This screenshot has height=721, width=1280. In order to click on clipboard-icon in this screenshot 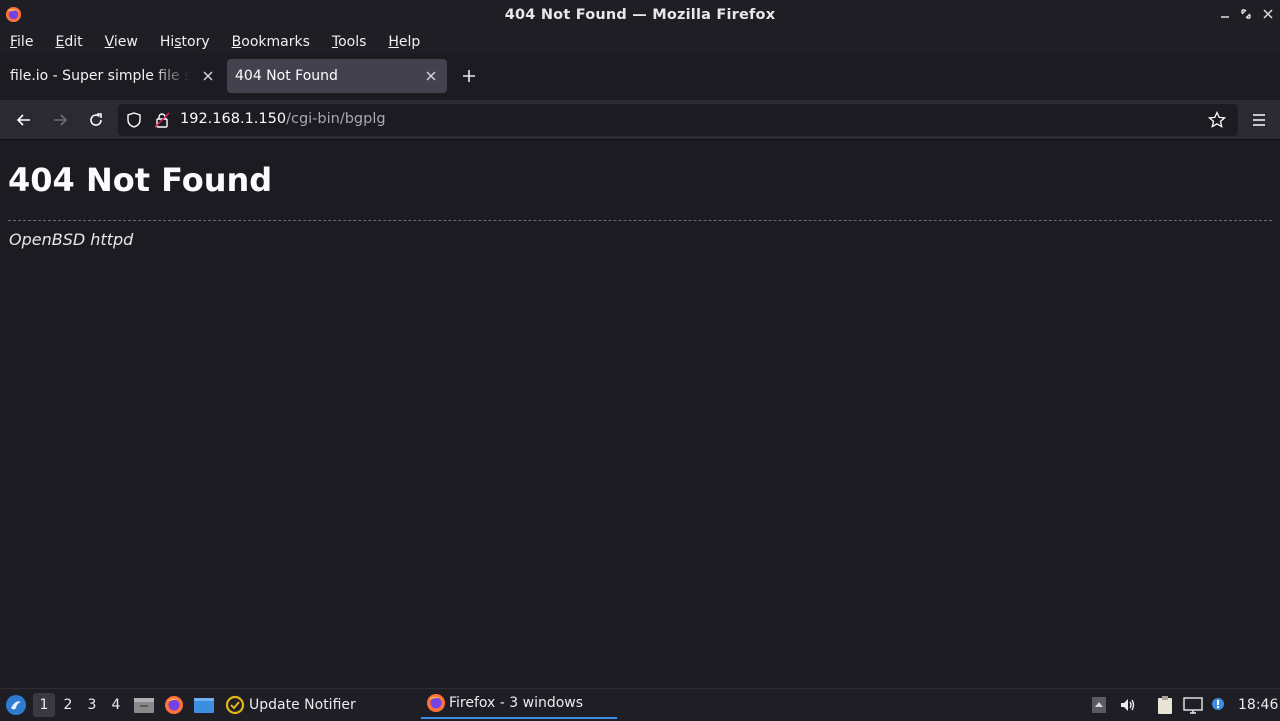, I will do `click(1165, 705)`.